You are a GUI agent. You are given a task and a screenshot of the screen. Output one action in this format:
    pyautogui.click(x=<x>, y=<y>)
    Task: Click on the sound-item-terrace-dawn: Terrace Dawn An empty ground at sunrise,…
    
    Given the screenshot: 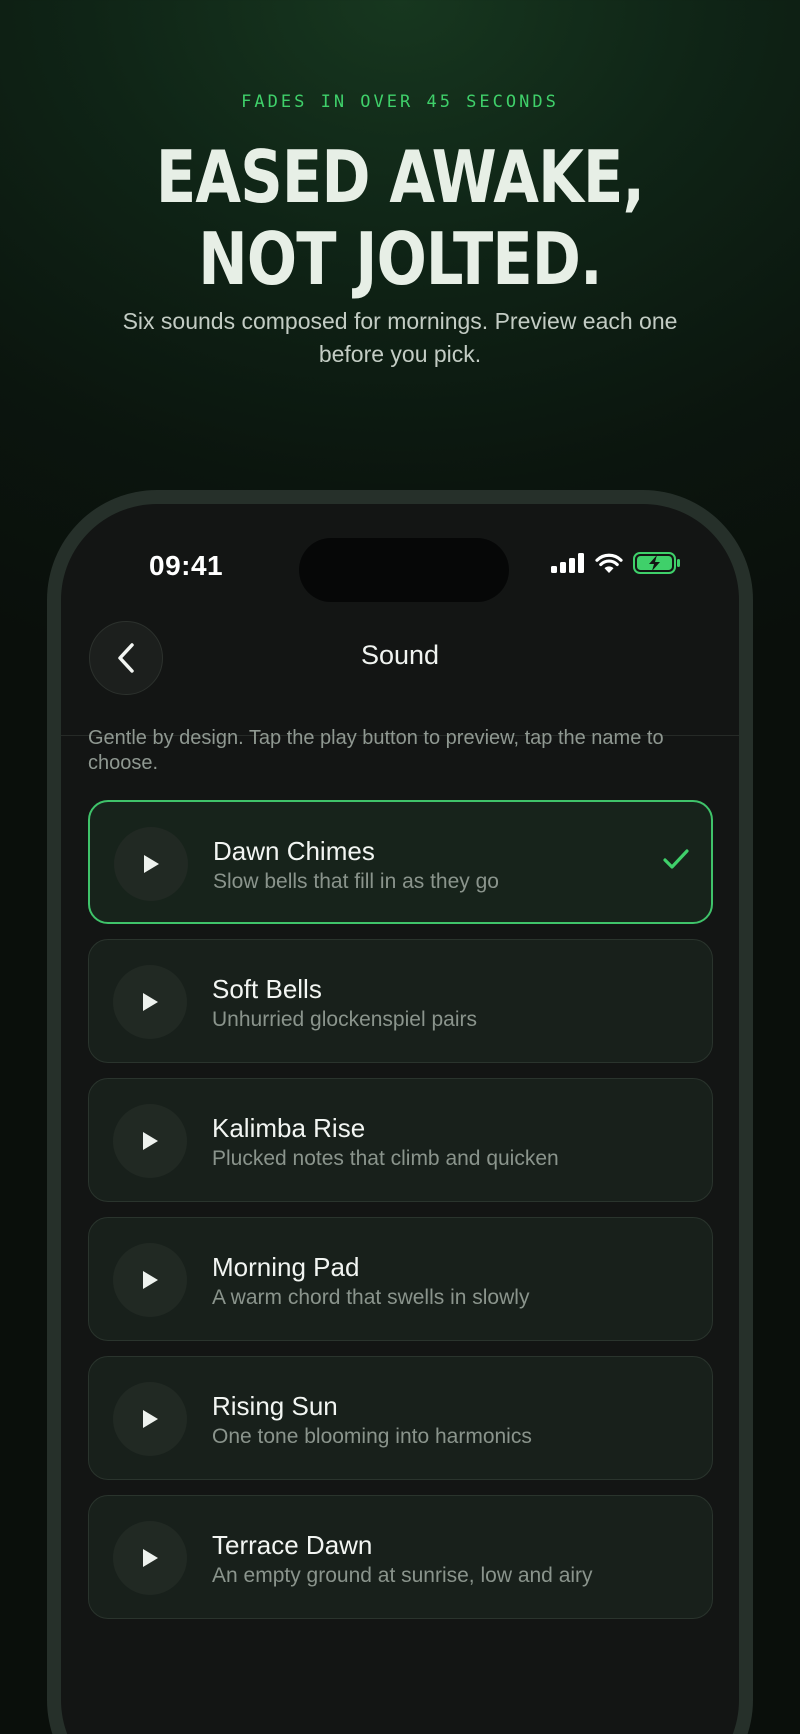 What is the action you would take?
    pyautogui.click(x=400, y=1557)
    